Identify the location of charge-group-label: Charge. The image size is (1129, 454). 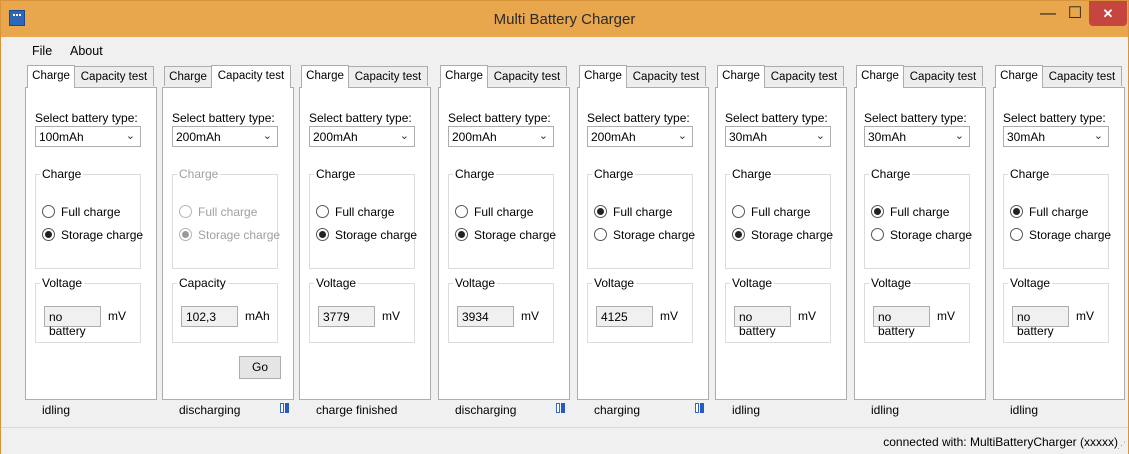
(62, 174).